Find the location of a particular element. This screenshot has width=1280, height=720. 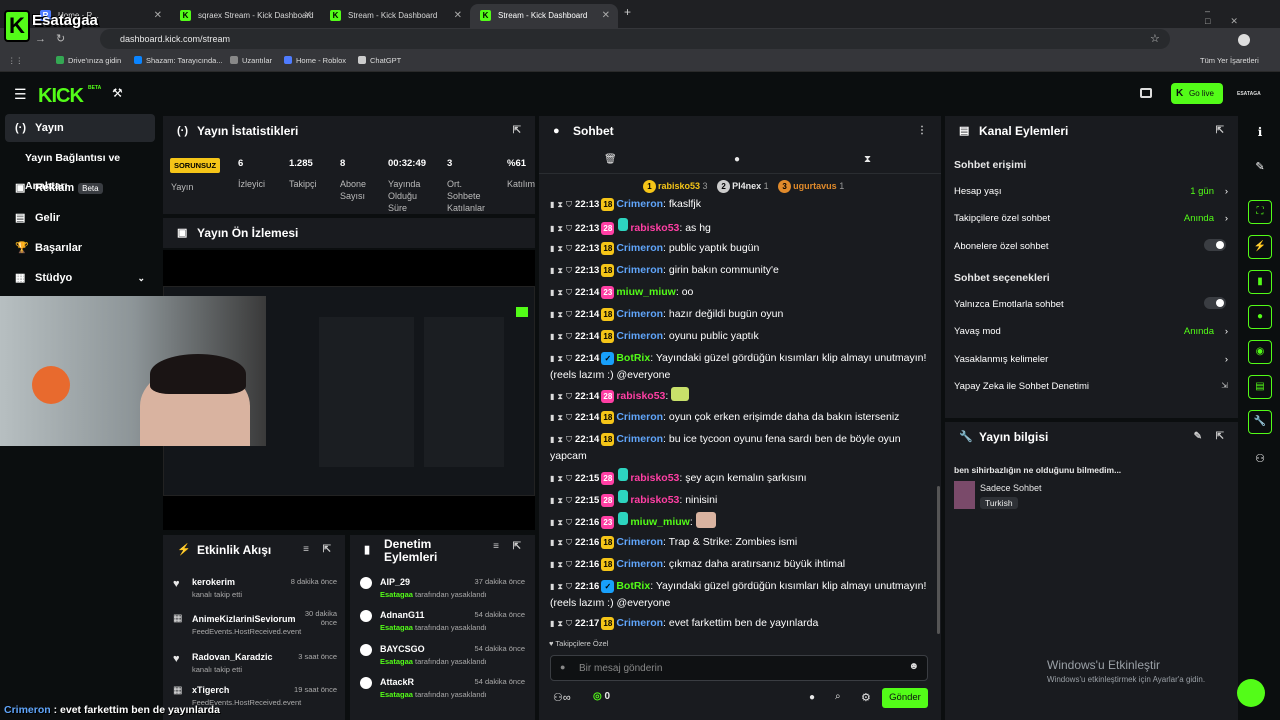

kick-logo: KICK is located at coordinates (61, 96).